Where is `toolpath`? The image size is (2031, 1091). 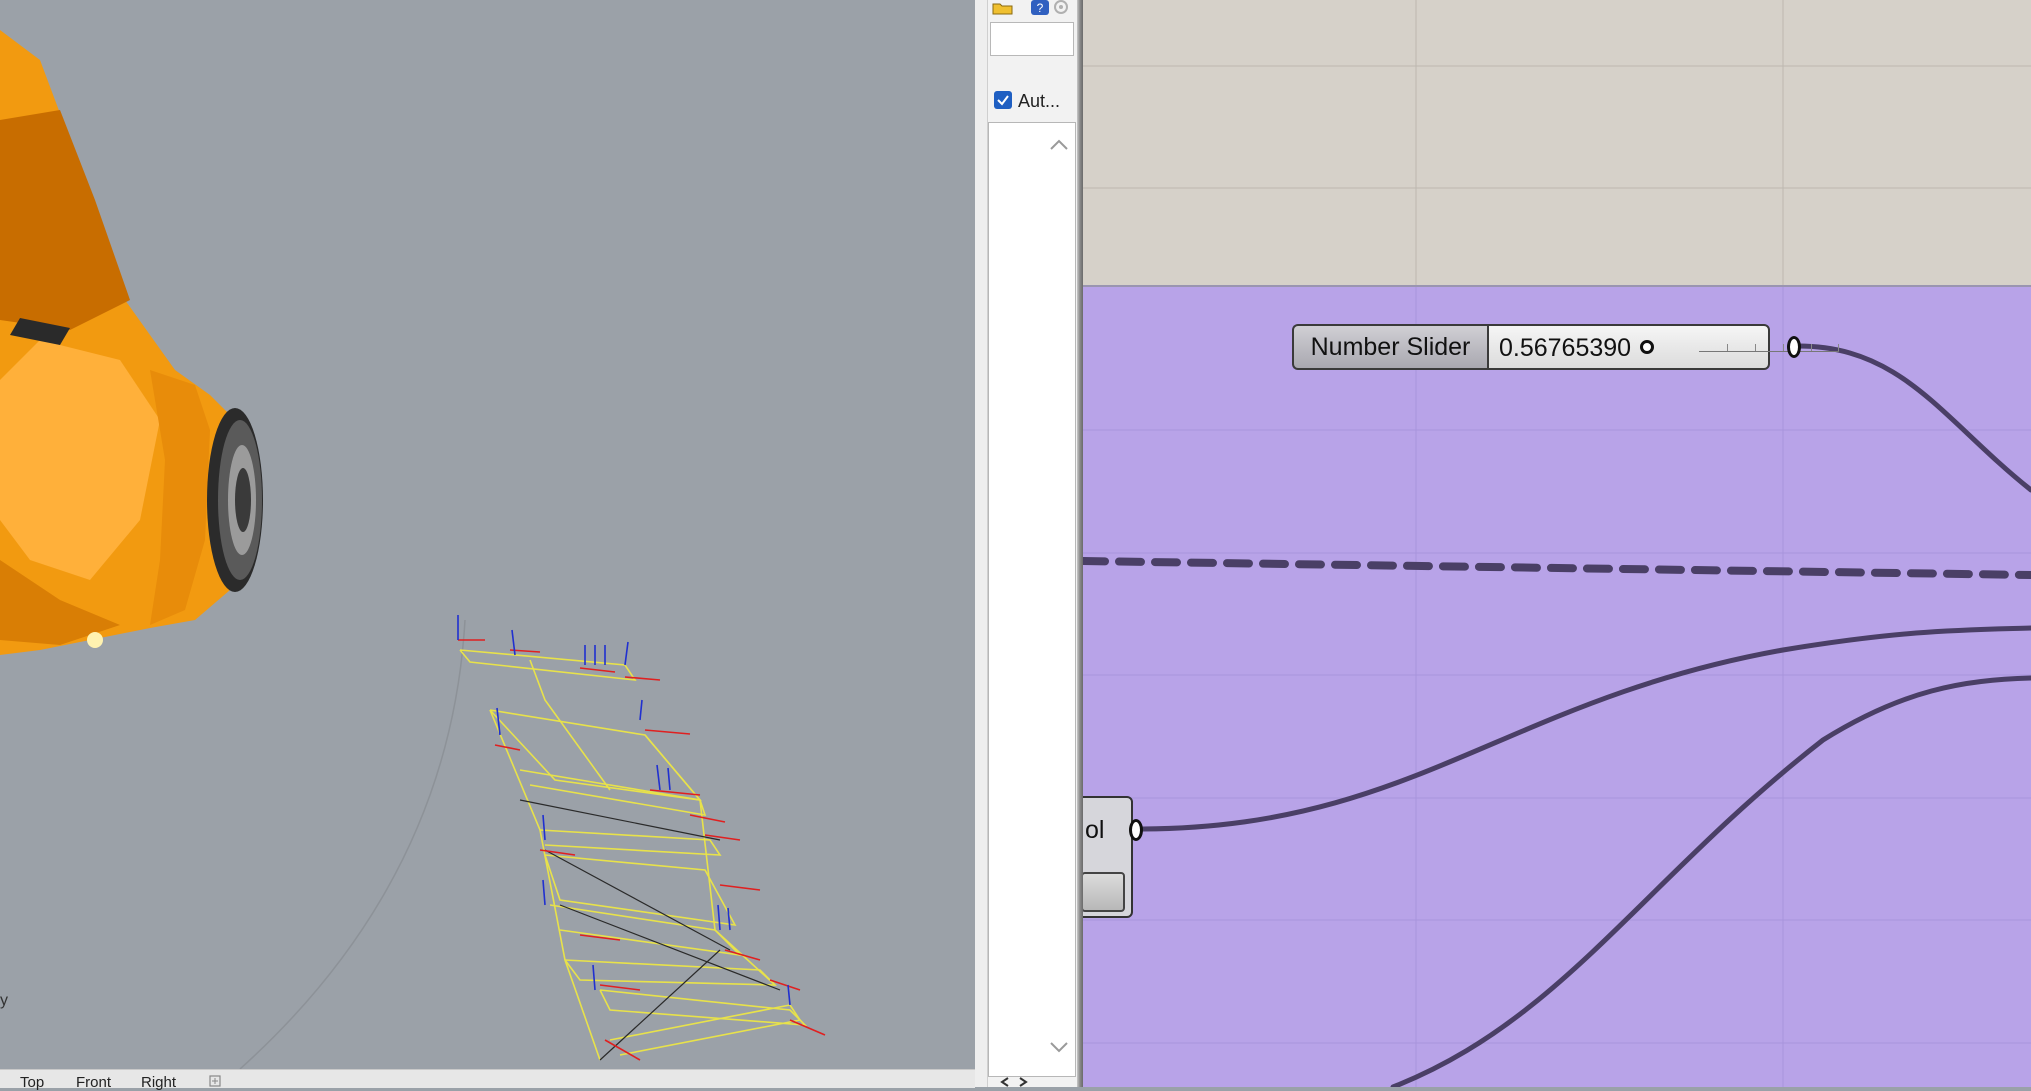 toolpath is located at coordinates (633, 855).